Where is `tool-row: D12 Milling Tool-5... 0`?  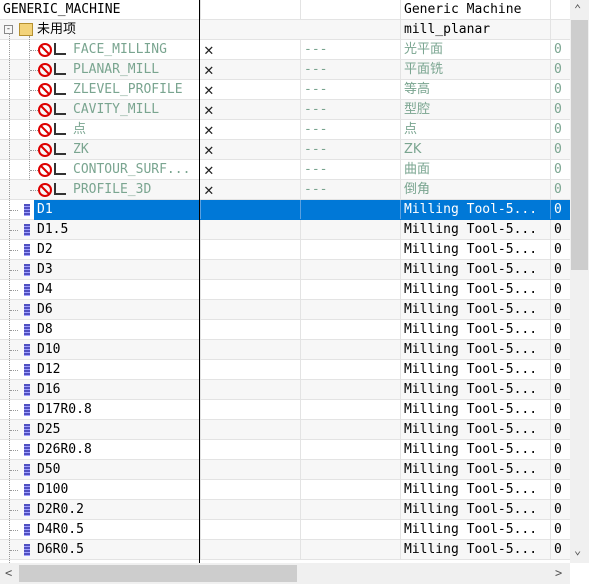 tool-row: D12 Milling Tool-5... 0 is located at coordinates (285, 370).